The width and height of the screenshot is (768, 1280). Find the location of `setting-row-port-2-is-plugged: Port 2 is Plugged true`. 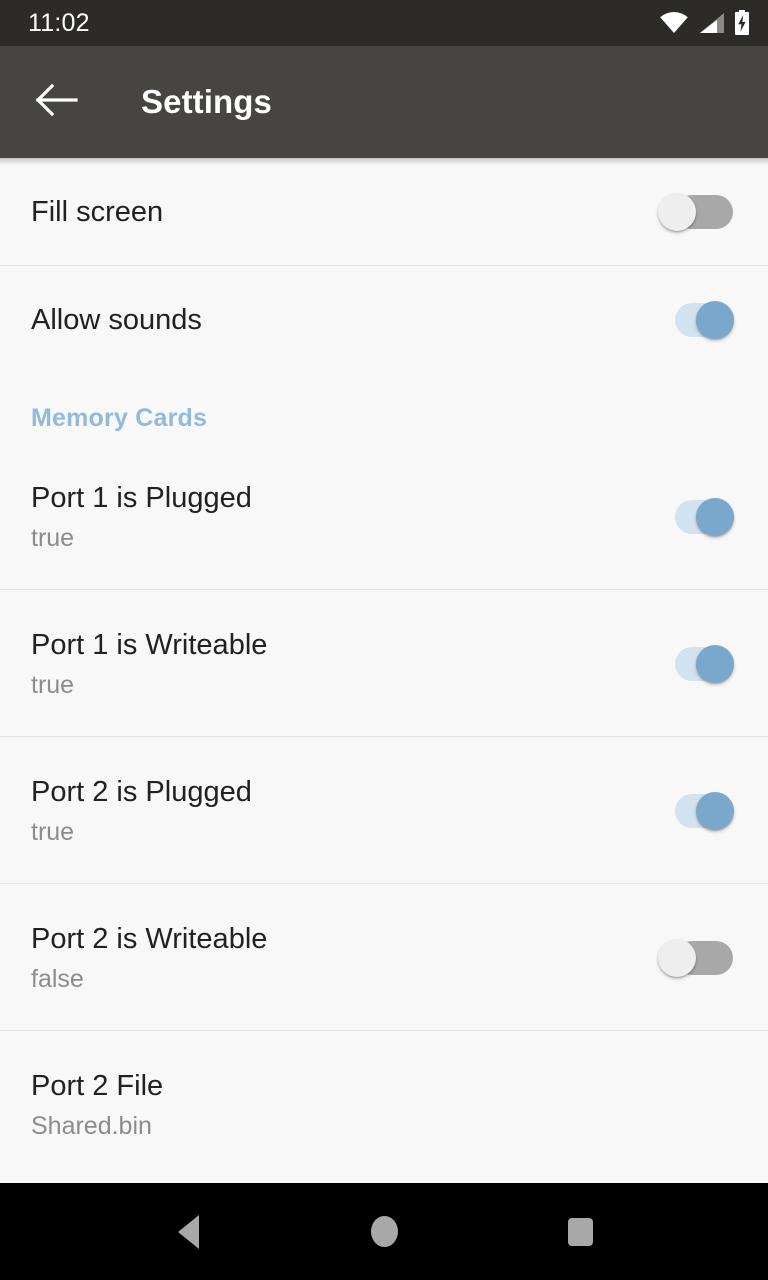

setting-row-port-2-is-plugged: Port 2 is Plugged true is located at coordinates (384, 810).